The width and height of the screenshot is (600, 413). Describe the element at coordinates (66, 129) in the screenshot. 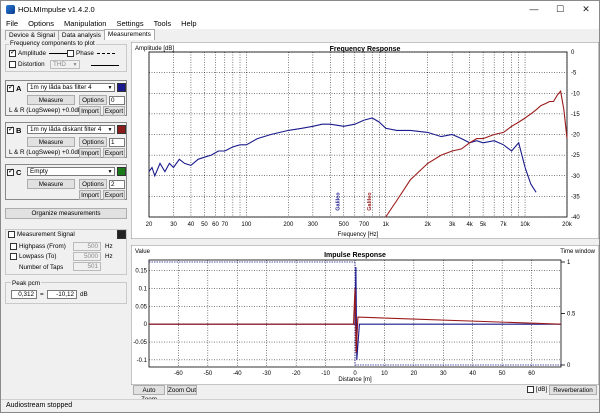

I see `measurement-b-name: 1m ny låda diskant filter 4` at that location.